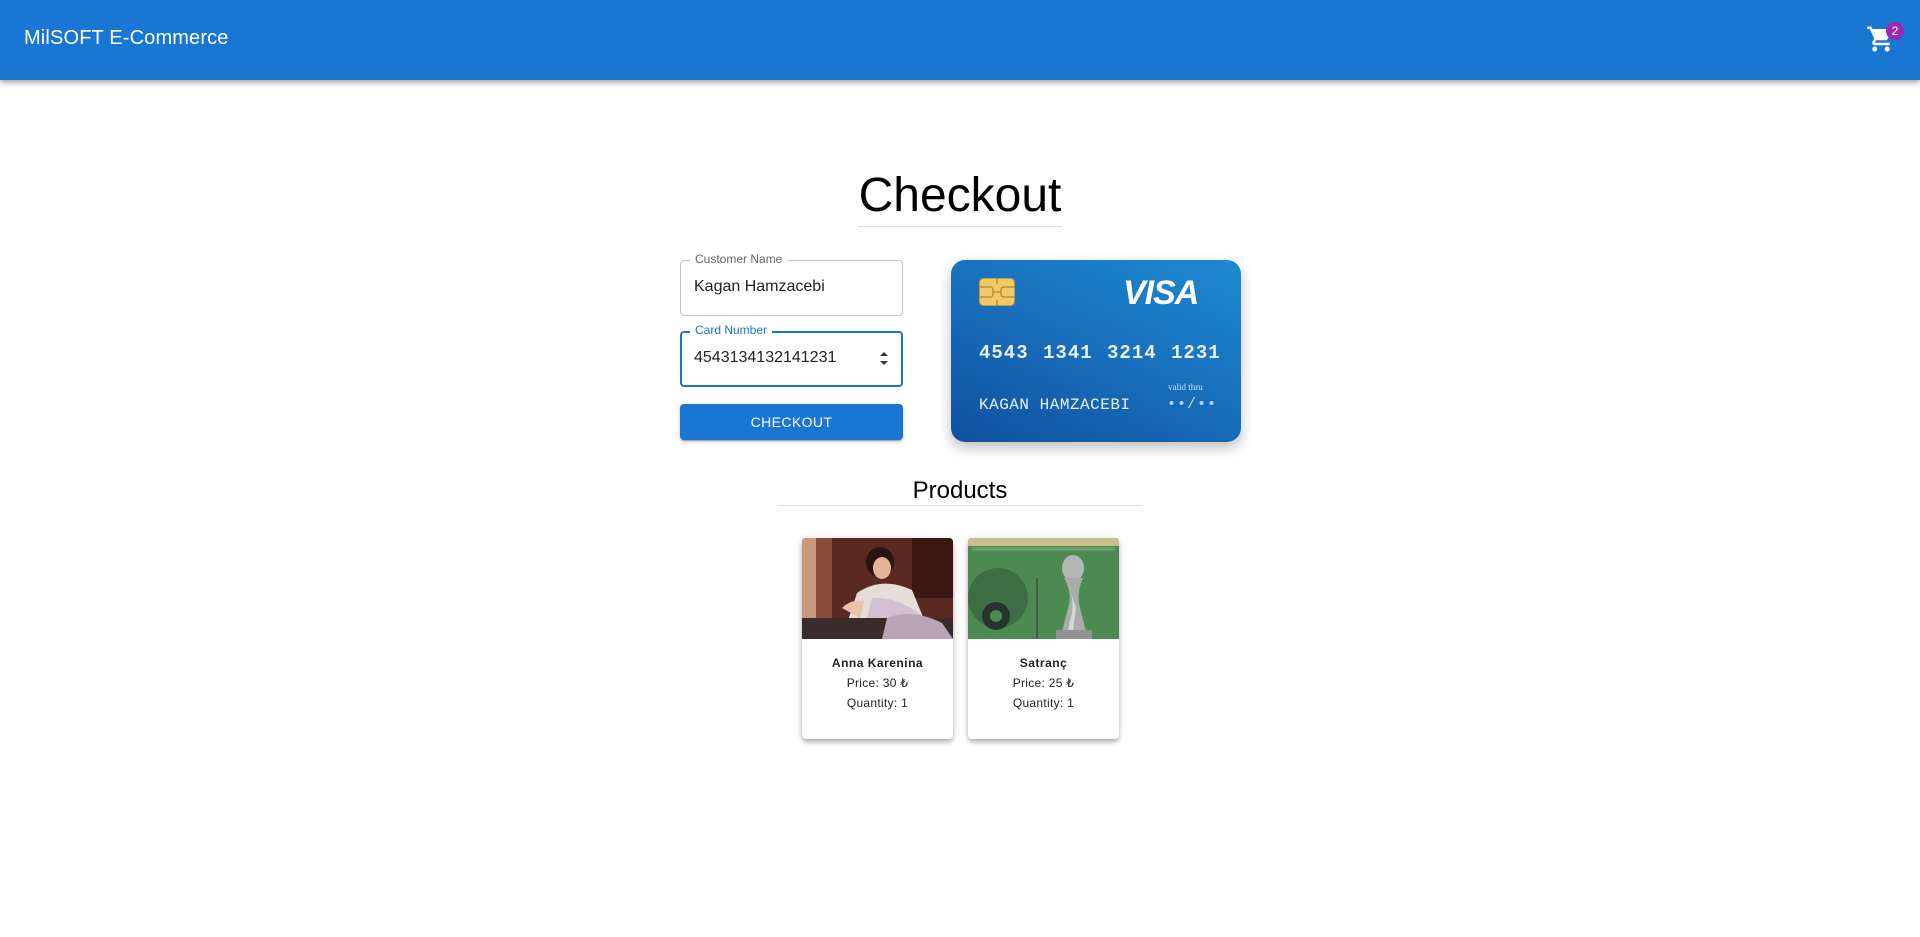 The image size is (1920, 937). Describe the element at coordinates (960, 505) in the screenshot. I see `products-divider` at that location.